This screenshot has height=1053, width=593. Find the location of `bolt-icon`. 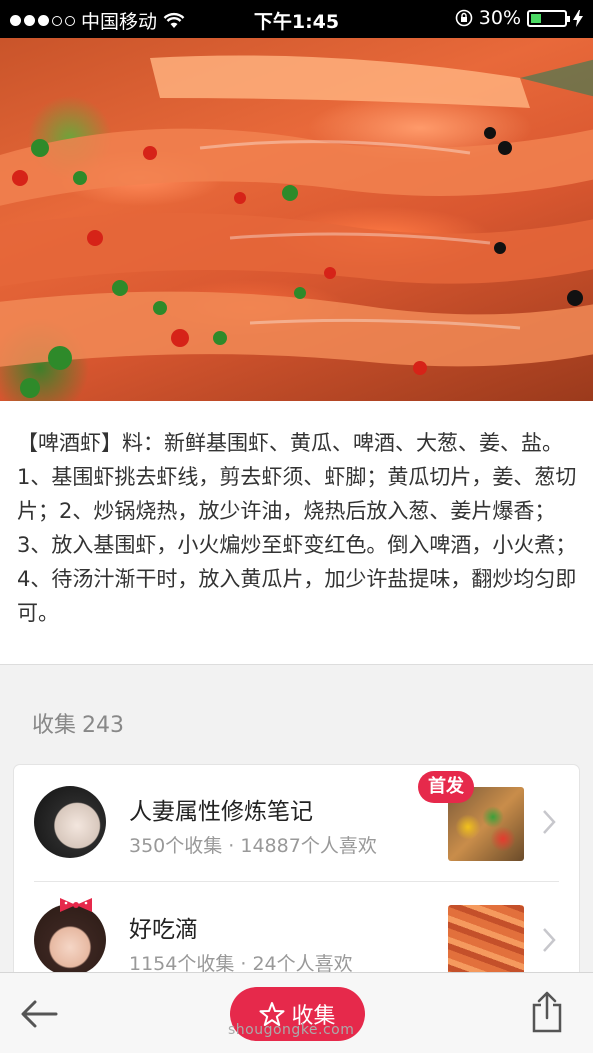

bolt-icon is located at coordinates (578, 18).